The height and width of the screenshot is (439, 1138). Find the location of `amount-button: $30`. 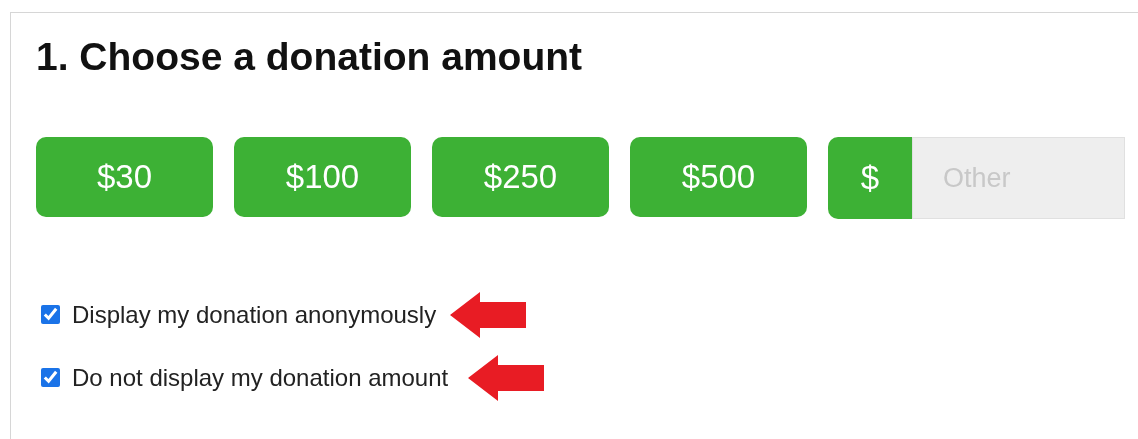

amount-button: $30 is located at coordinates (124, 177).